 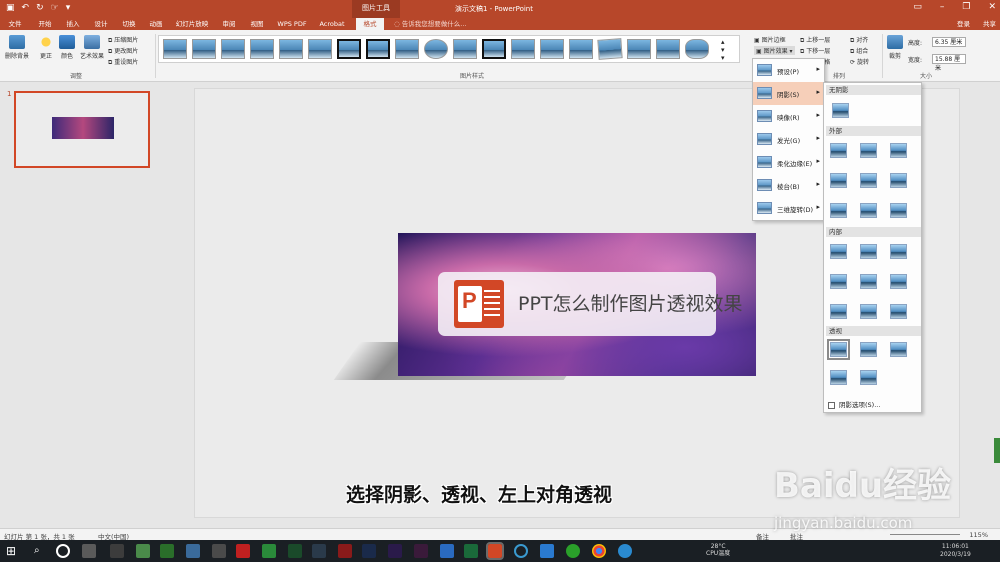 What do you see at coordinates (369, 551) in the screenshot?
I see `photoshop-icon` at bounding box center [369, 551].